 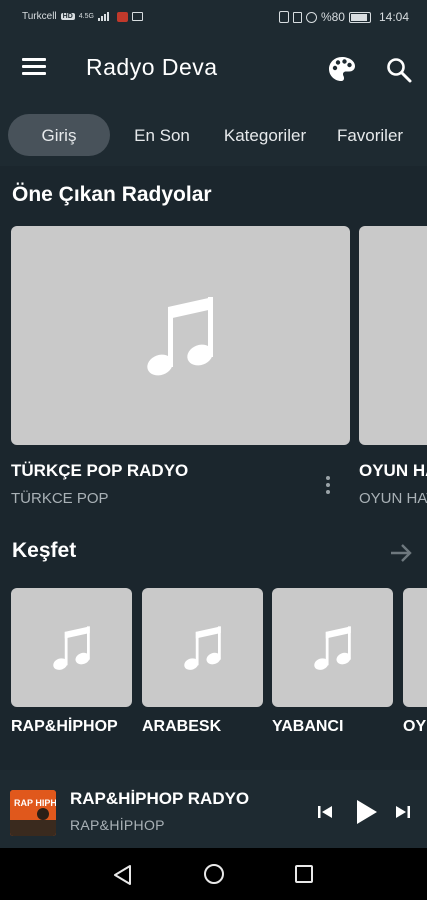 I want to click on more-options-icon, so click(x=328, y=486).